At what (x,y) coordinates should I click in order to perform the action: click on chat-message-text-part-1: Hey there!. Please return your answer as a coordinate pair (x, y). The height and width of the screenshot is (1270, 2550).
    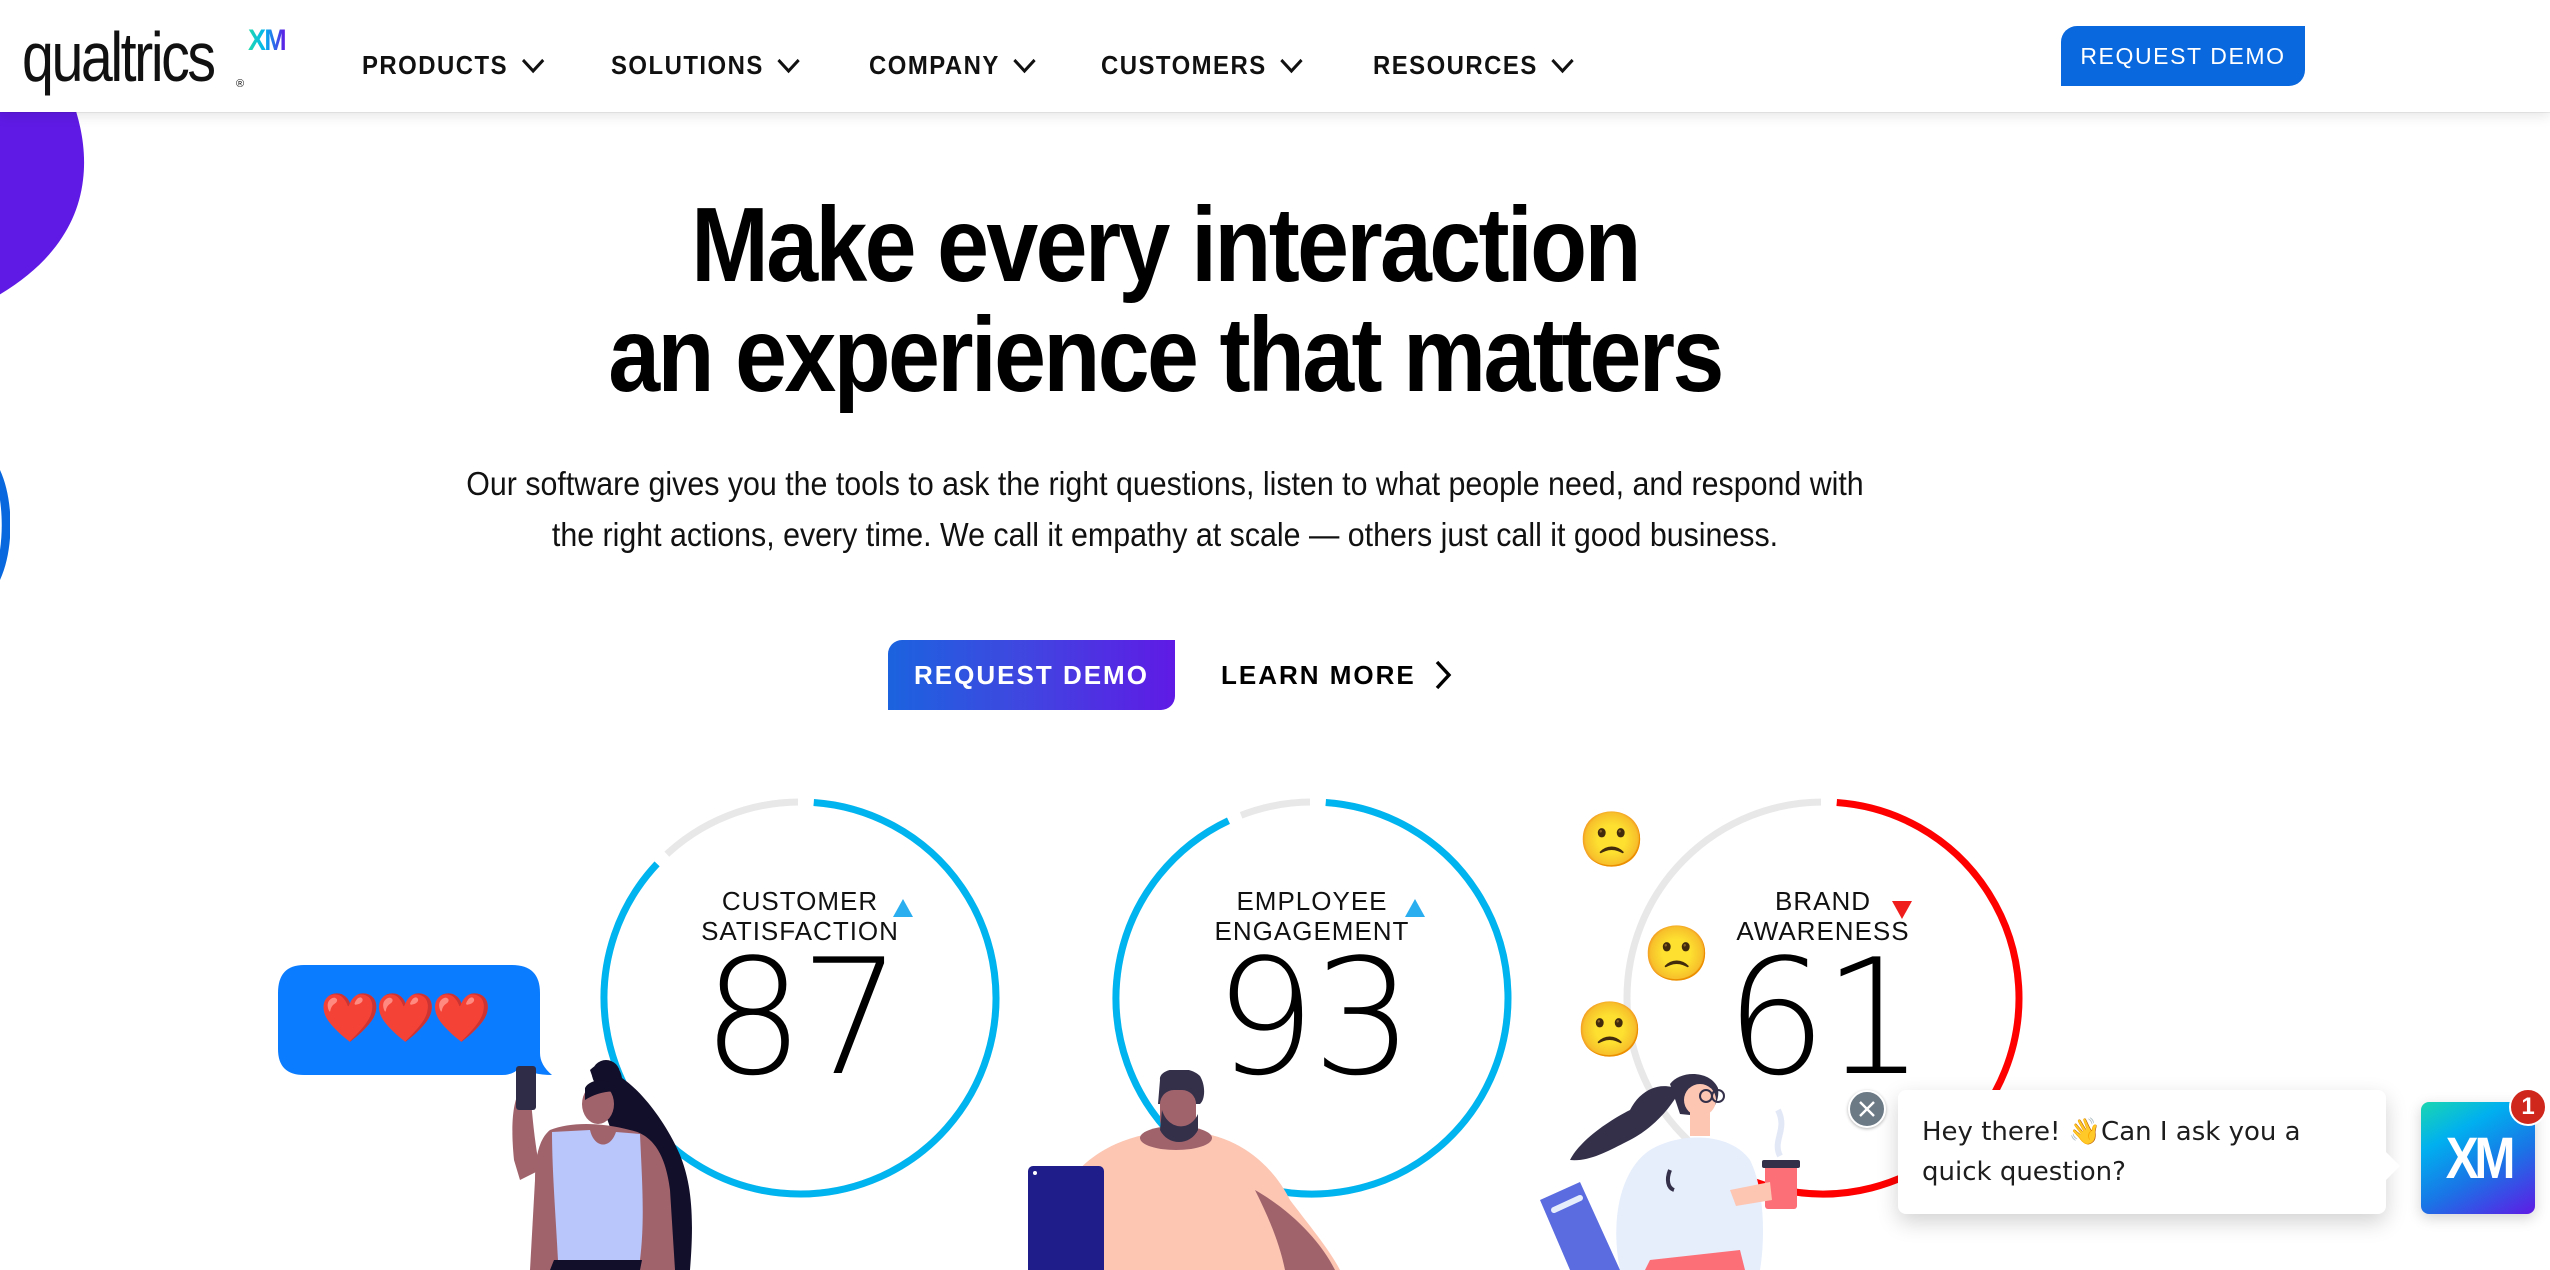
    Looking at the image, I should click on (1995, 1132).